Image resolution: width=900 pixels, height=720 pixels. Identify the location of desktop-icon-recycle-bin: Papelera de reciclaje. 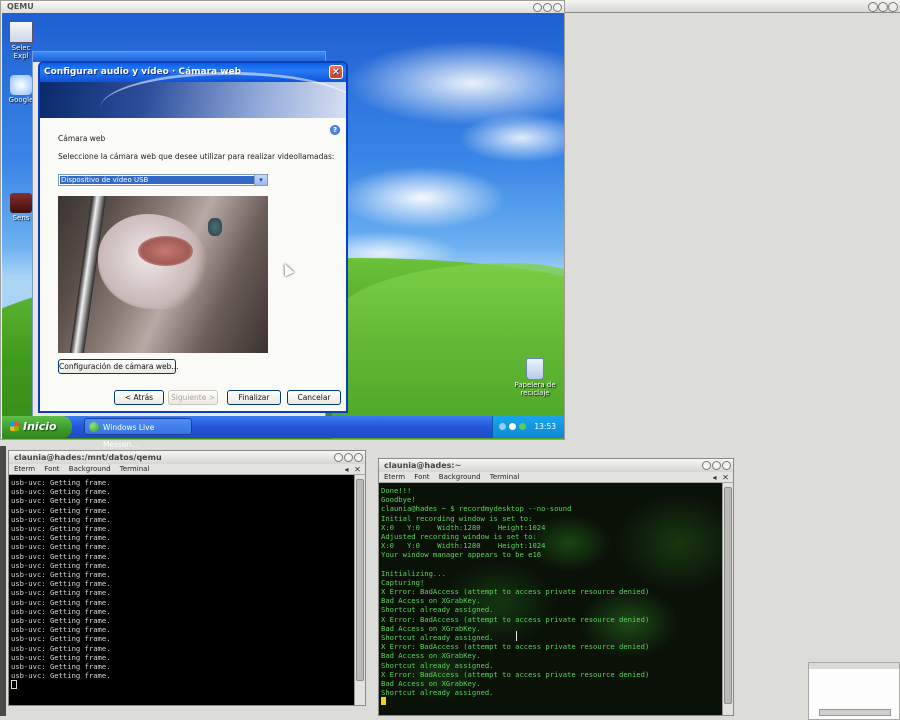
(535, 377).